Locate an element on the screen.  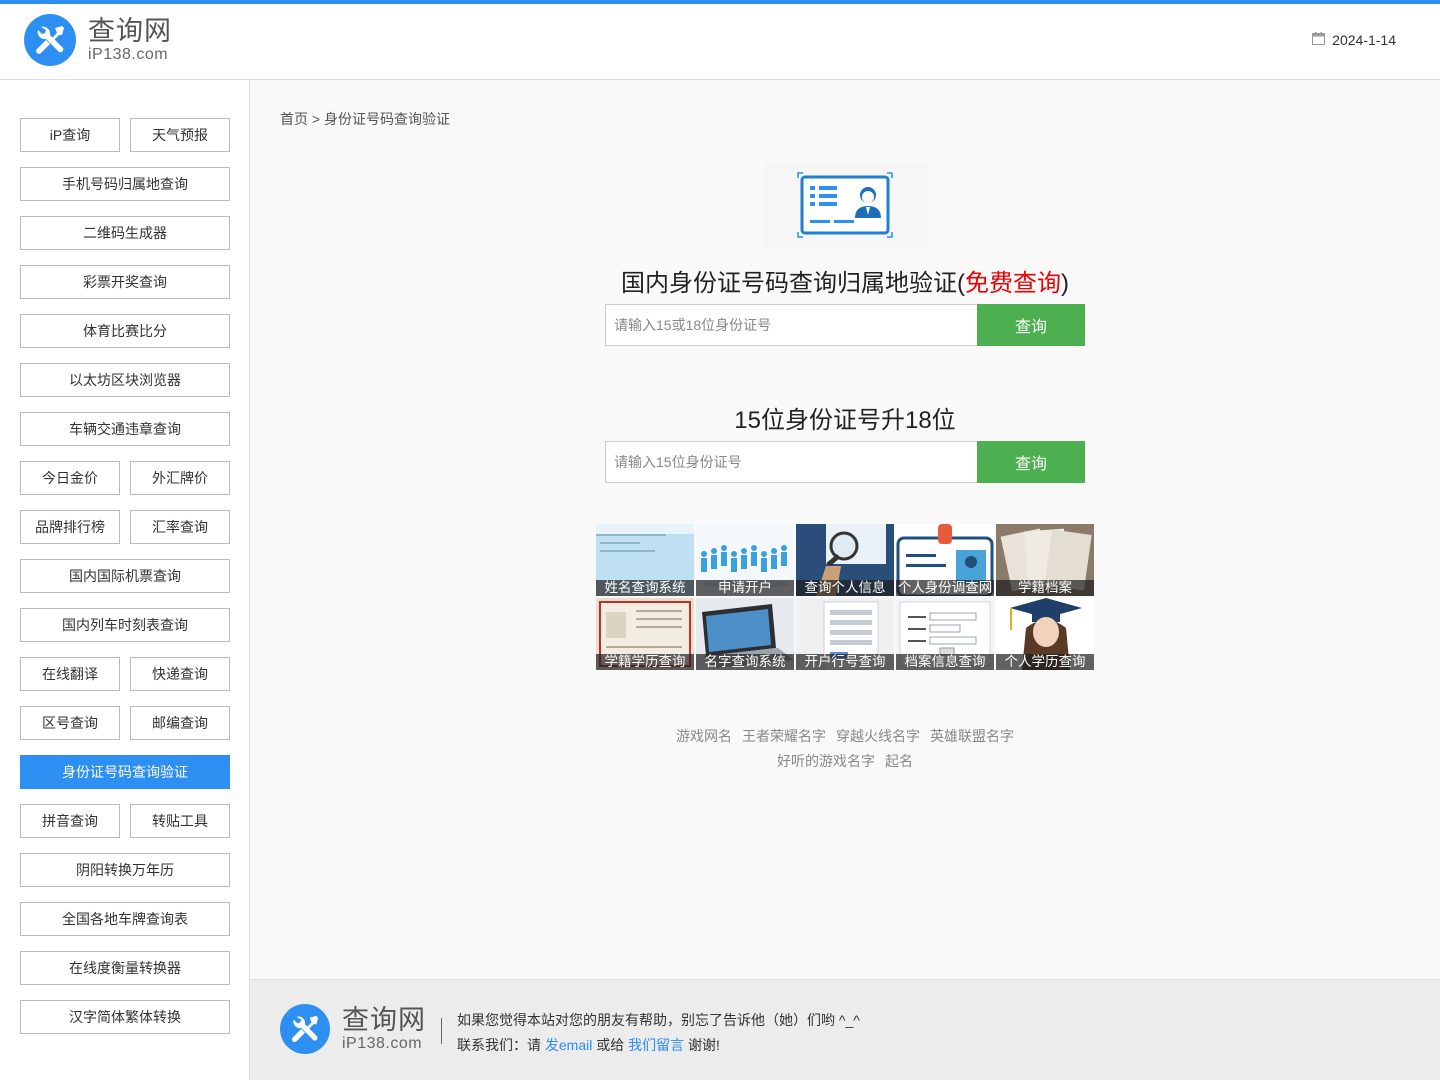
sidebar-row: 国内国际机票查询 is located at coordinates (125, 576).